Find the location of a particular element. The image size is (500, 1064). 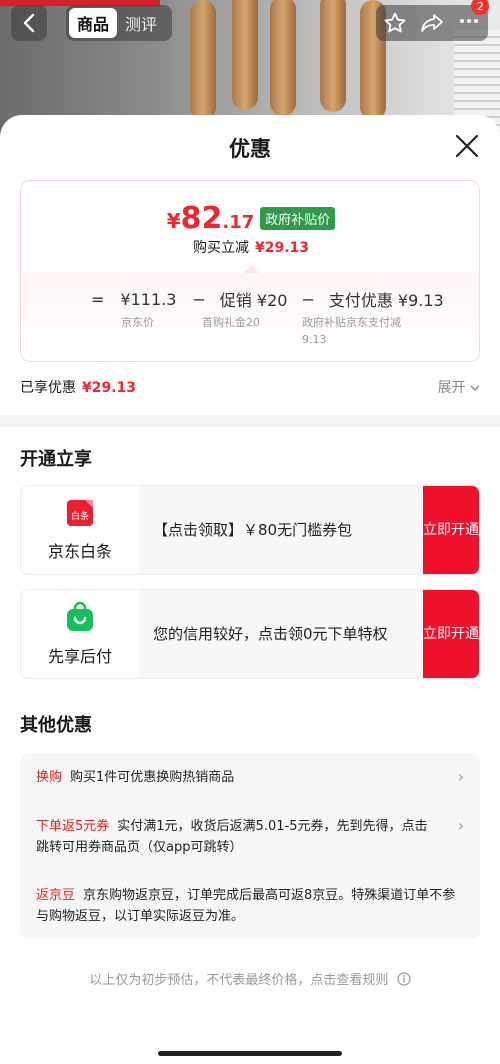

enjoyed-amount: ¥29.13 is located at coordinates (109, 388).